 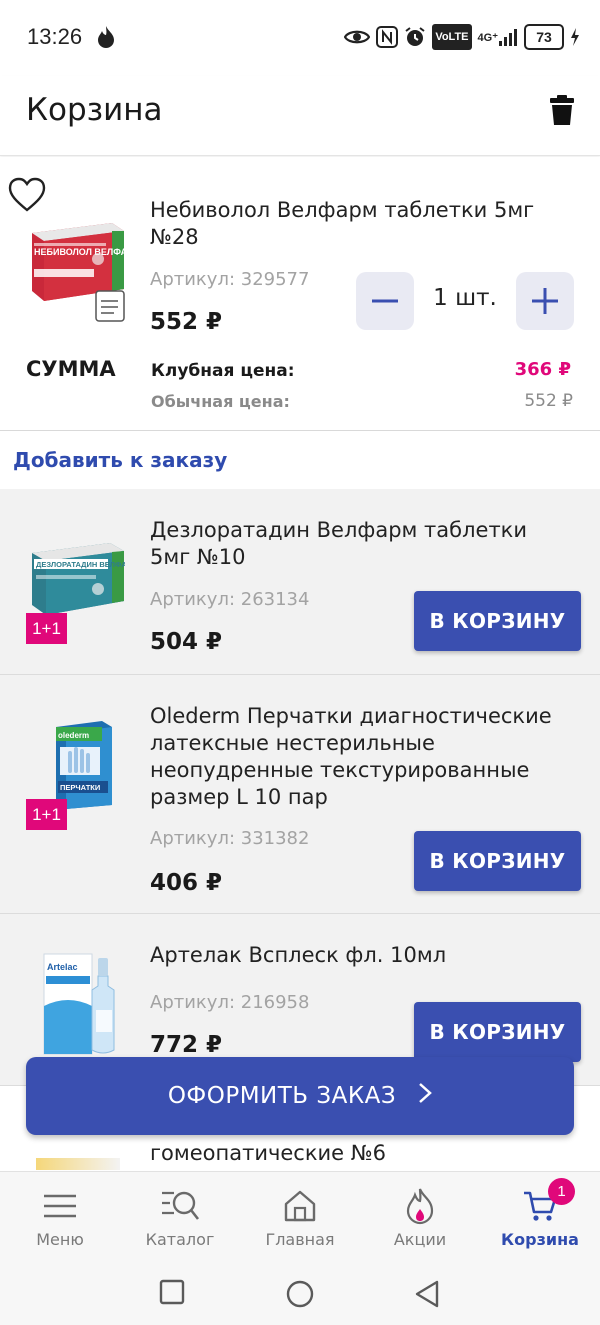 I want to click on alarm-icon, so click(x=415, y=37).